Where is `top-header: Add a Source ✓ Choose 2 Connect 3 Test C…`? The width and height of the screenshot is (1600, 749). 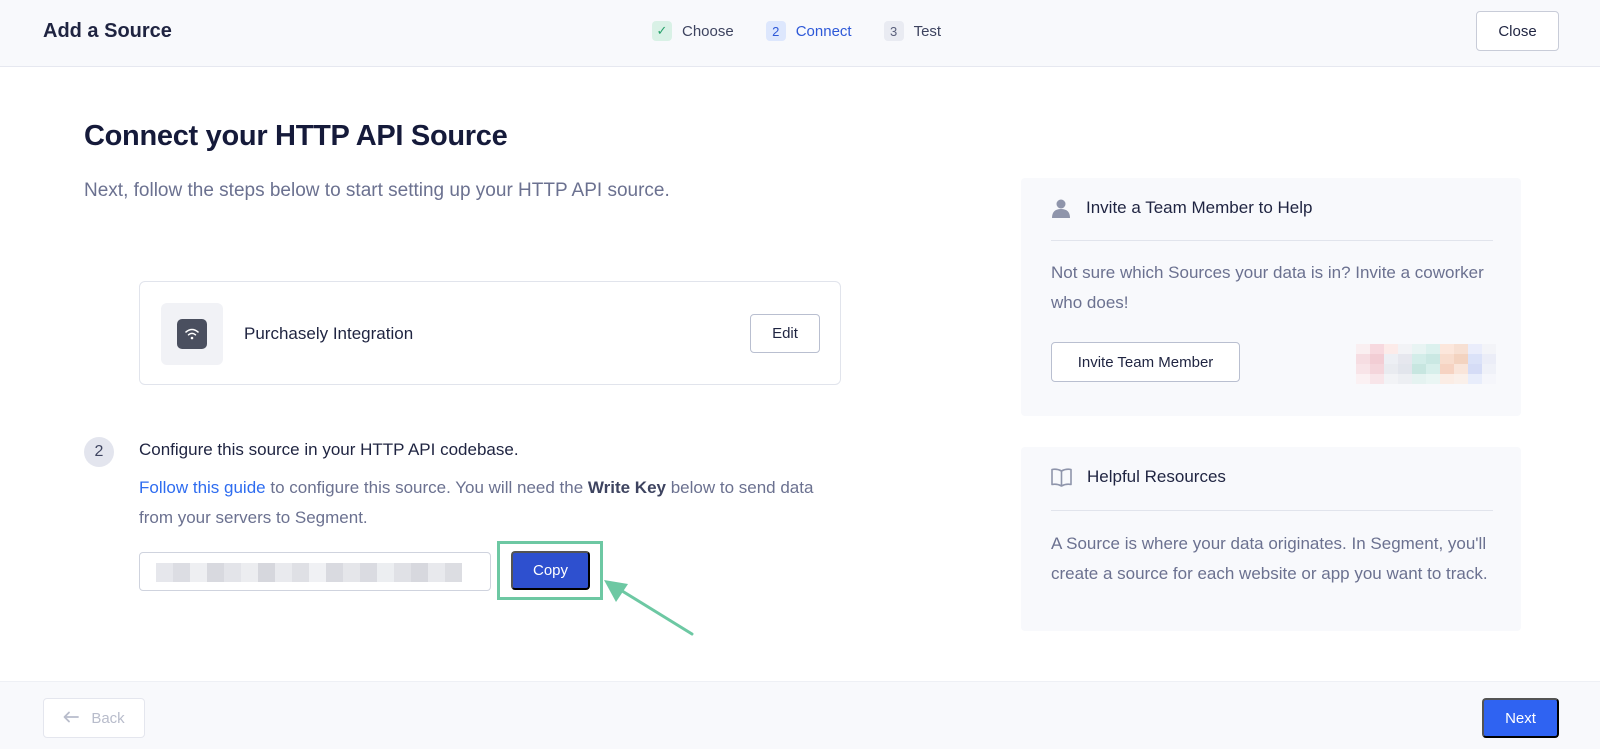
top-header: Add a Source ✓ Choose 2 Connect 3 Test C… is located at coordinates (800, 33).